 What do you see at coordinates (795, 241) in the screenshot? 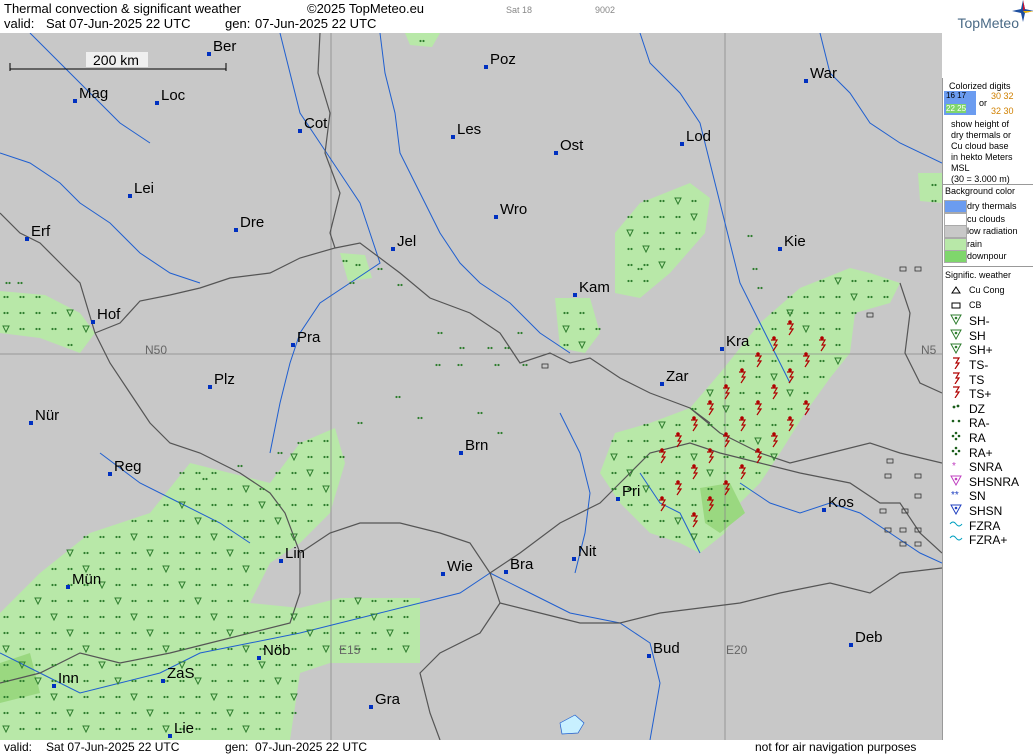
I see `city-label: Kie` at bounding box center [795, 241].